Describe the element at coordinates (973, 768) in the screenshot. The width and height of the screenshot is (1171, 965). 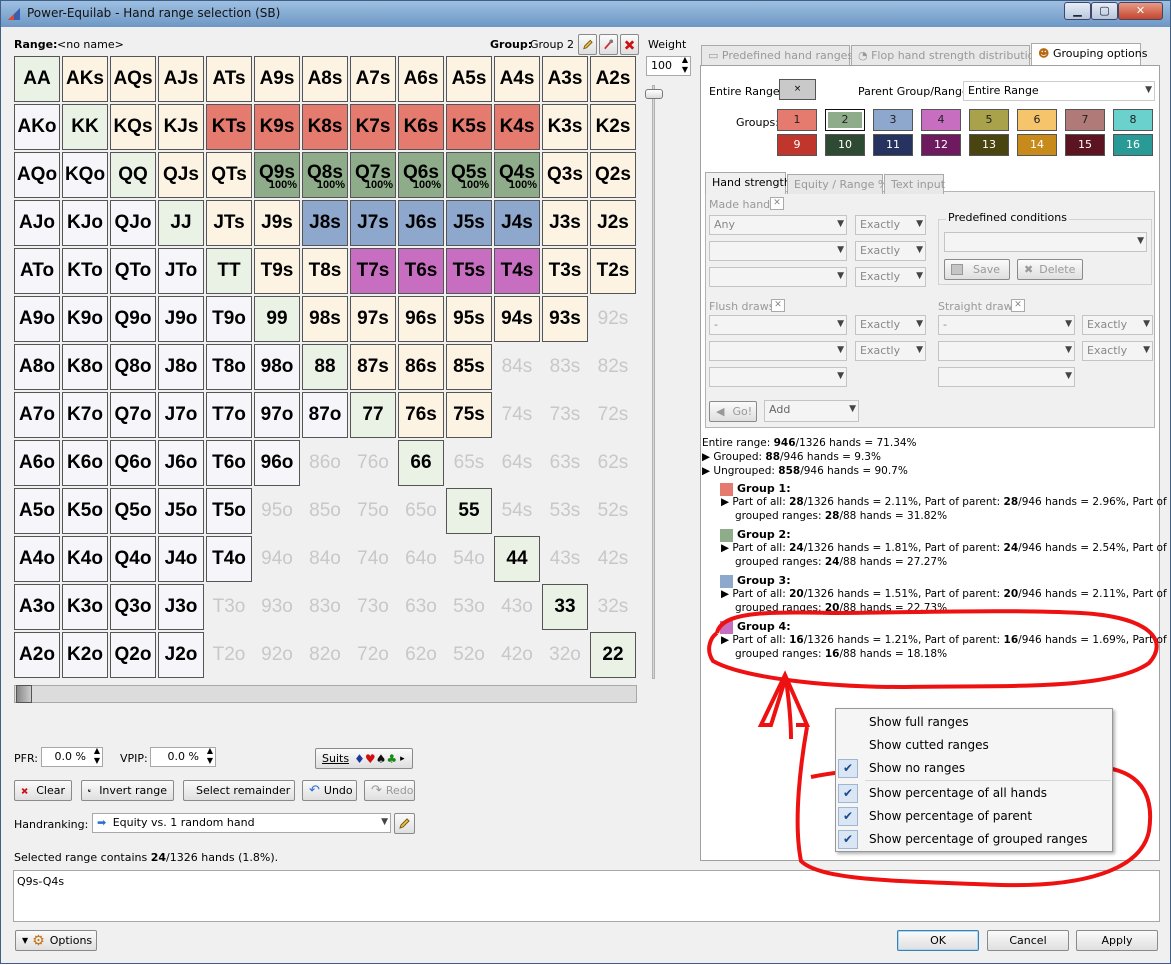
I see `context-menu-item: ✔ Show no ranges` at that location.